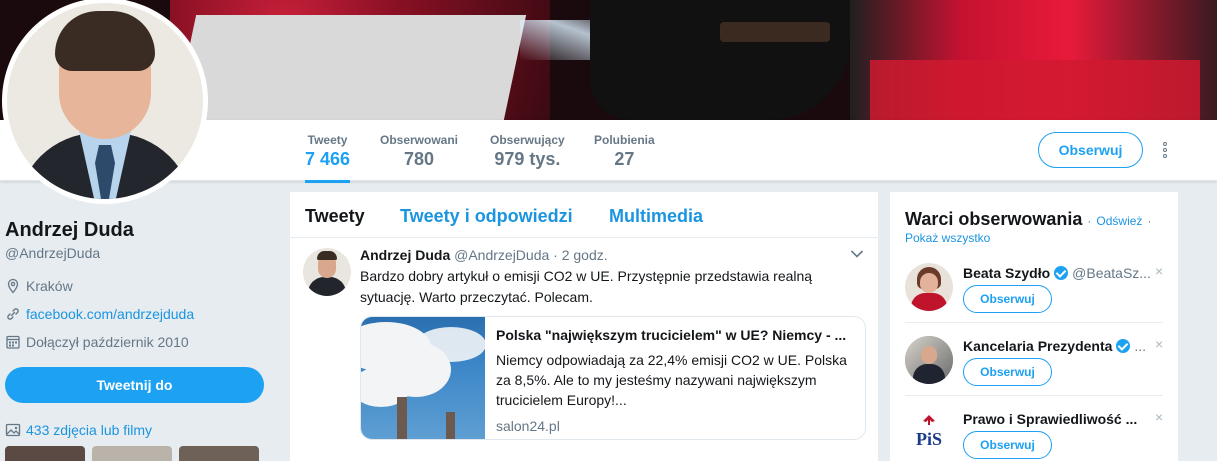 This screenshot has width=1217, height=461. I want to click on profile-avatar, so click(105, 102).